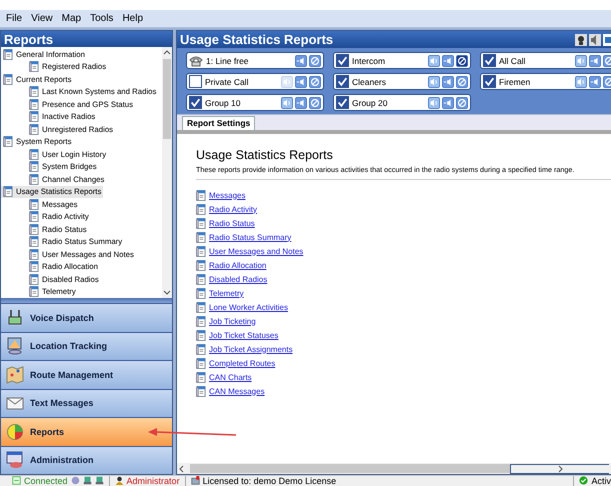  I want to click on tab: Report Settings, so click(219, 123).